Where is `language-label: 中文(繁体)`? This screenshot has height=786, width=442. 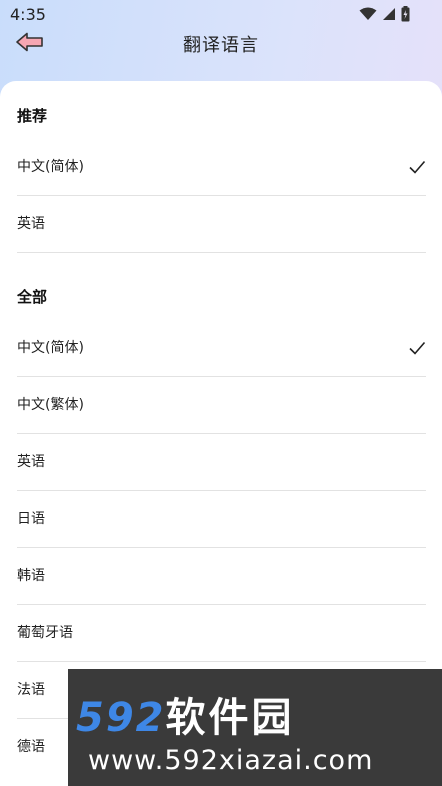
language-label: 中文(繁体) is located at coordinates (50, 405).